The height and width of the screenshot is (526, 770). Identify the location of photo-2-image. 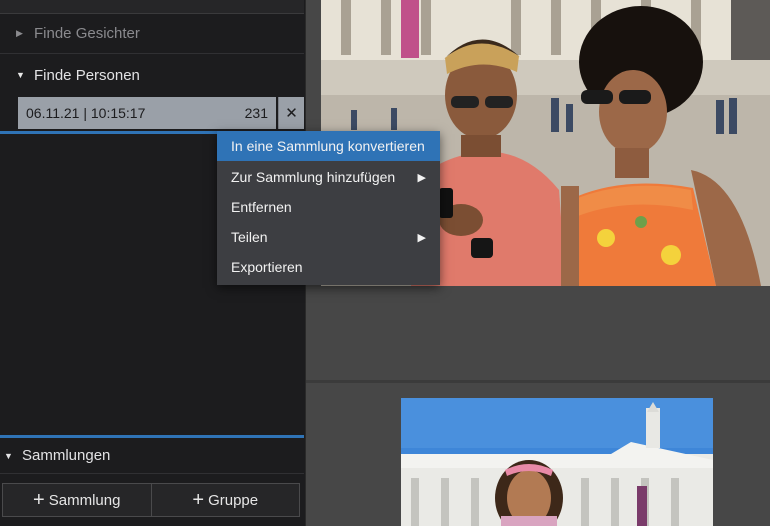
(557, 462).